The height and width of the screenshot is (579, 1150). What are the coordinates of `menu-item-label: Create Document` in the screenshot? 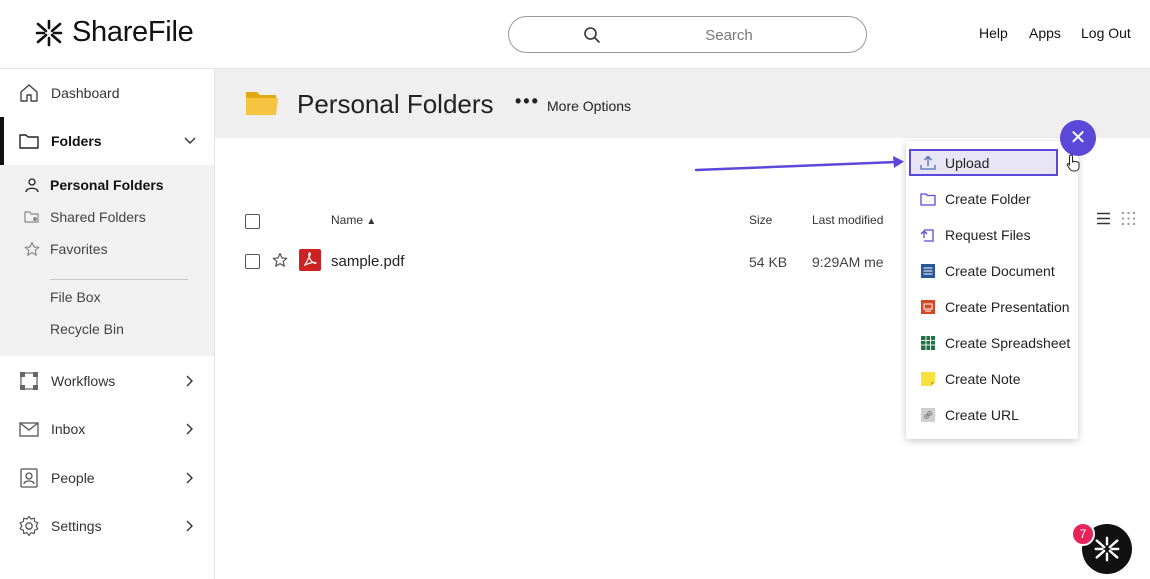 It's located at (1000, 271).